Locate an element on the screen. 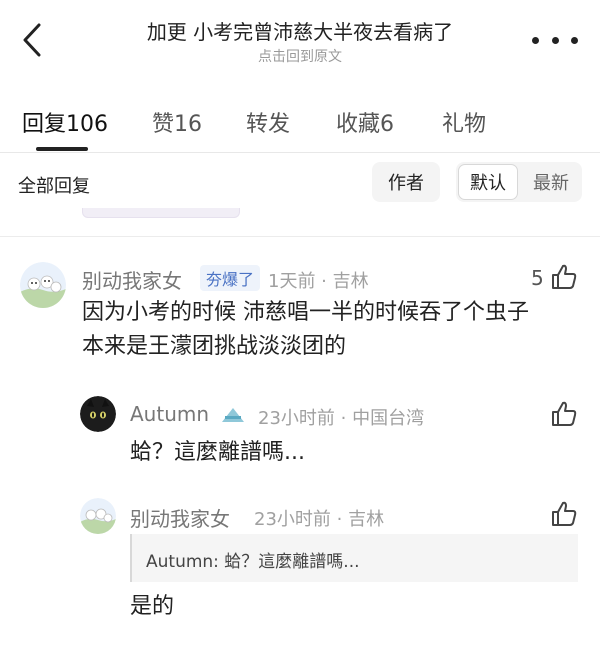 This screenshot has width=600, height=661. author-filter-button: 作者 is located at coordinates (406, 182).